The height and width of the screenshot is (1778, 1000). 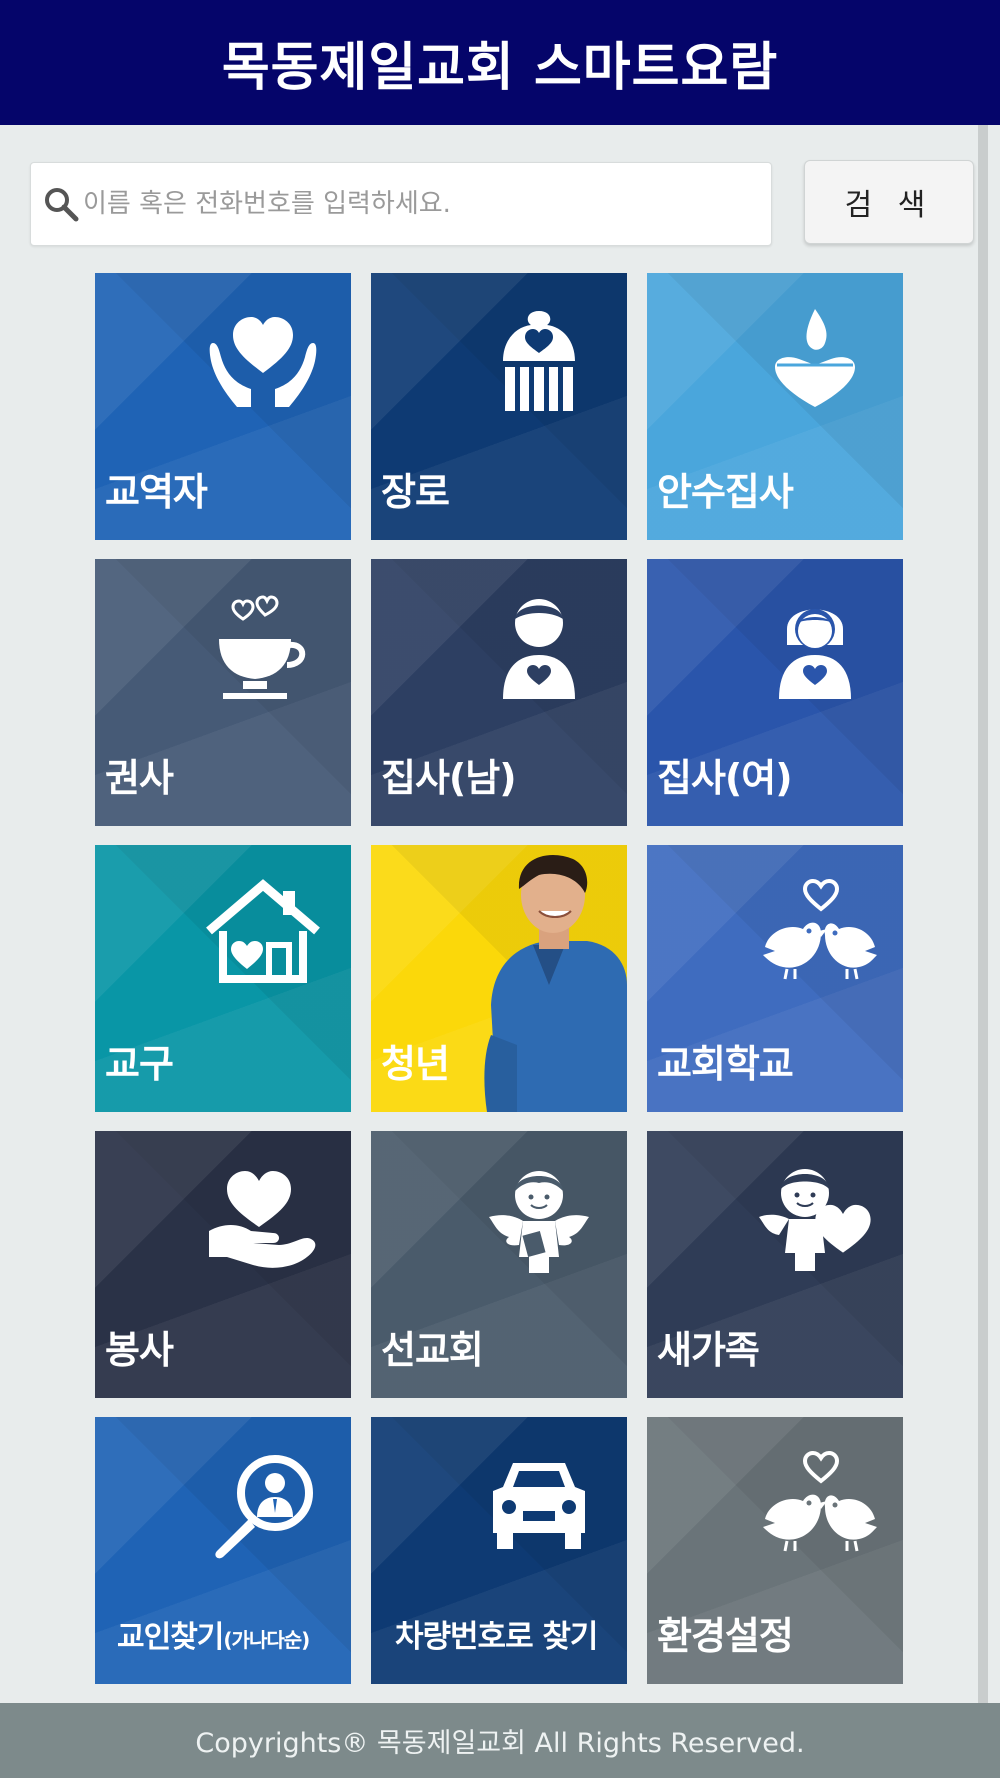 I want to click on tile-label: 환경설정, so click(x=725, y=1636).